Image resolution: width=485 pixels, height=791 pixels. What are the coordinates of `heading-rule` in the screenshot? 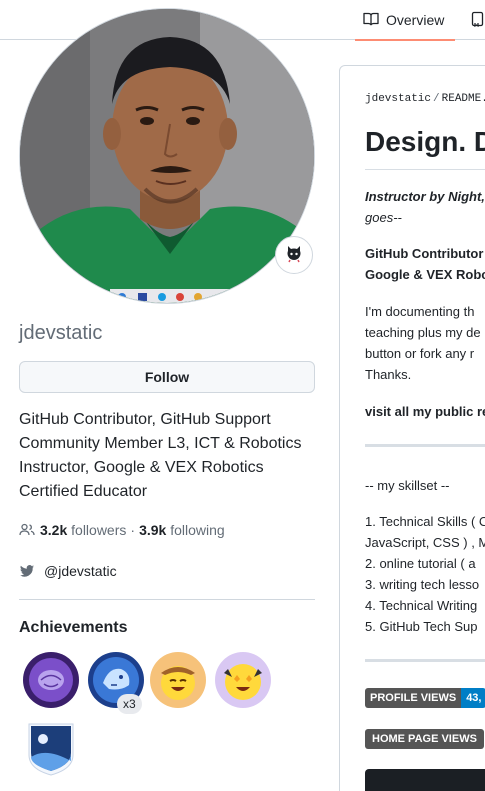 It's located at (425, 169).